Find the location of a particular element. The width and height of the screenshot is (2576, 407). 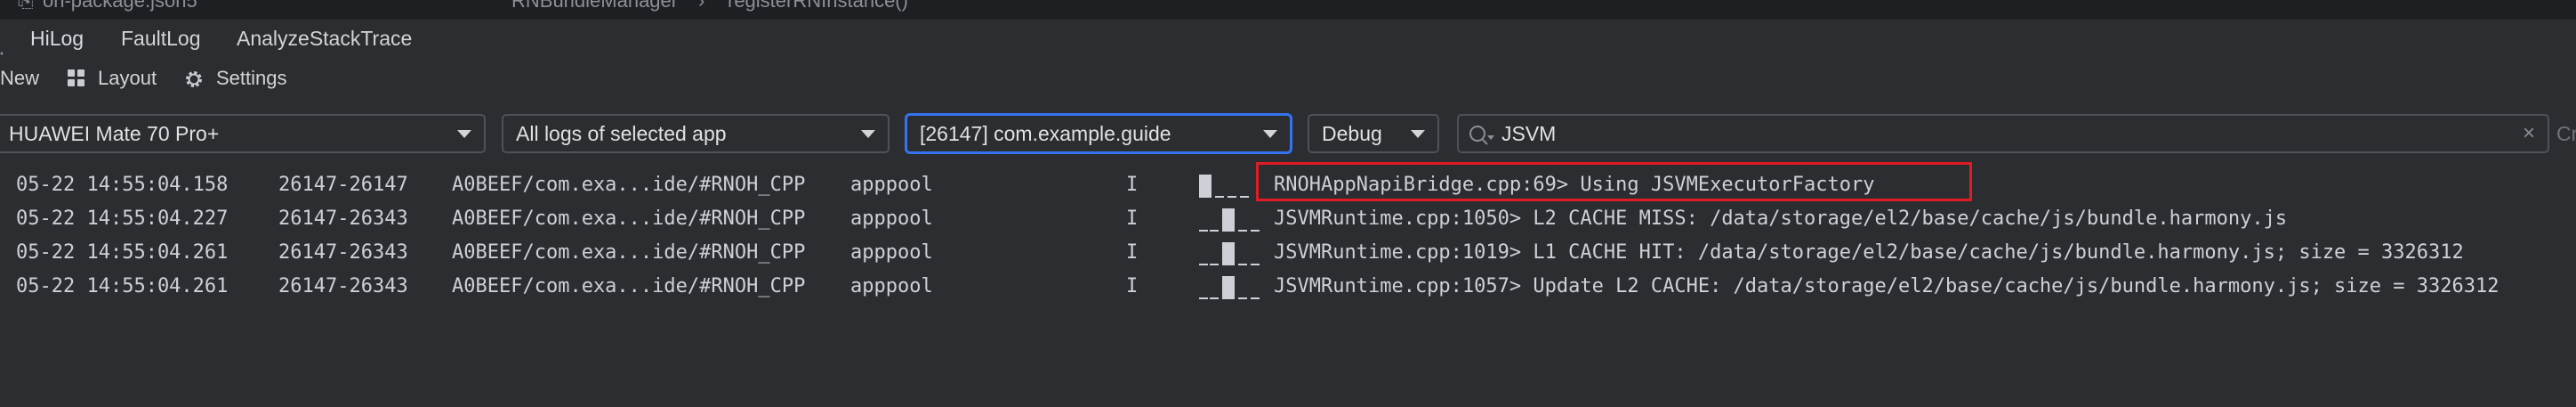

gear-icon is located at coordinates (194, 79).